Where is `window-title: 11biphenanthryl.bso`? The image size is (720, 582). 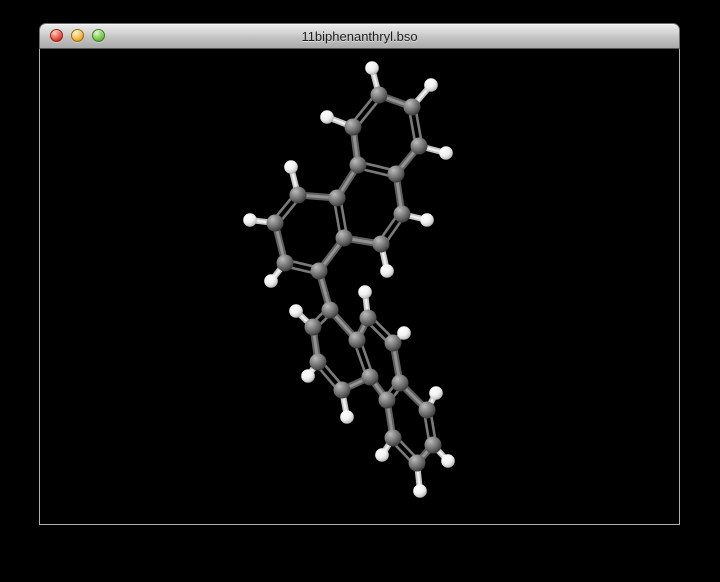 window-title: 11biphenanthryl.bso is located at coordinates (359, 36).